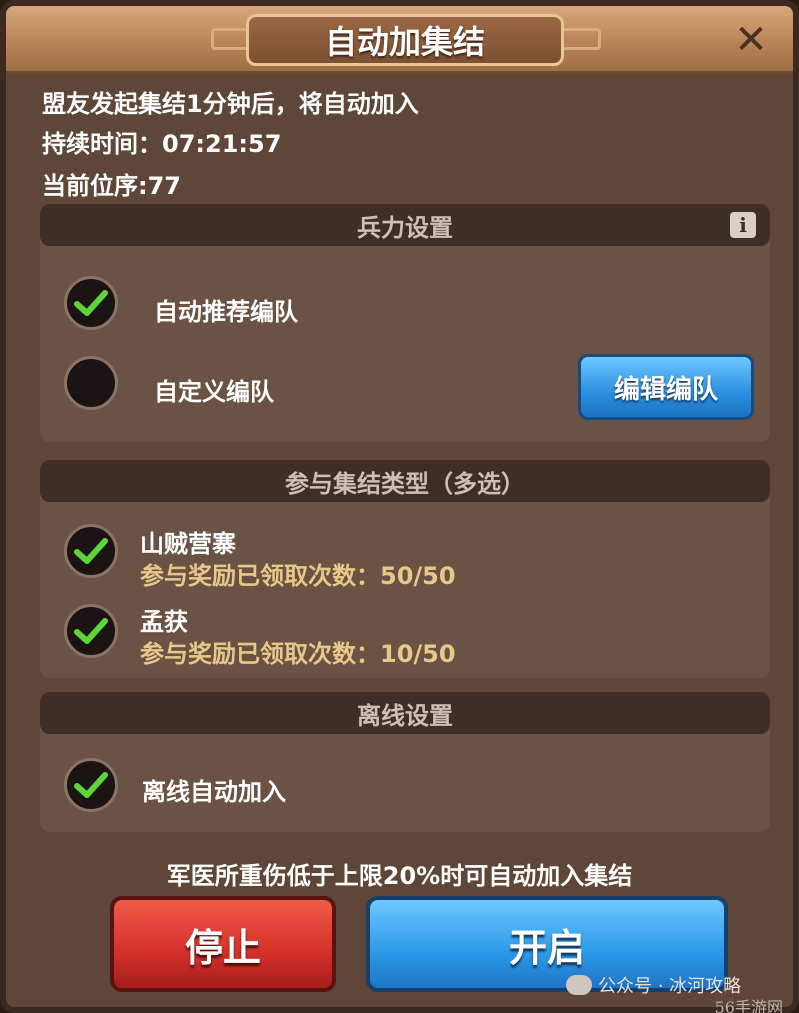  What do you see at coordinates (405, 762) in the screenshot?
I see `offline-settings-section: 离线设置` at bounding box center [405, 762].